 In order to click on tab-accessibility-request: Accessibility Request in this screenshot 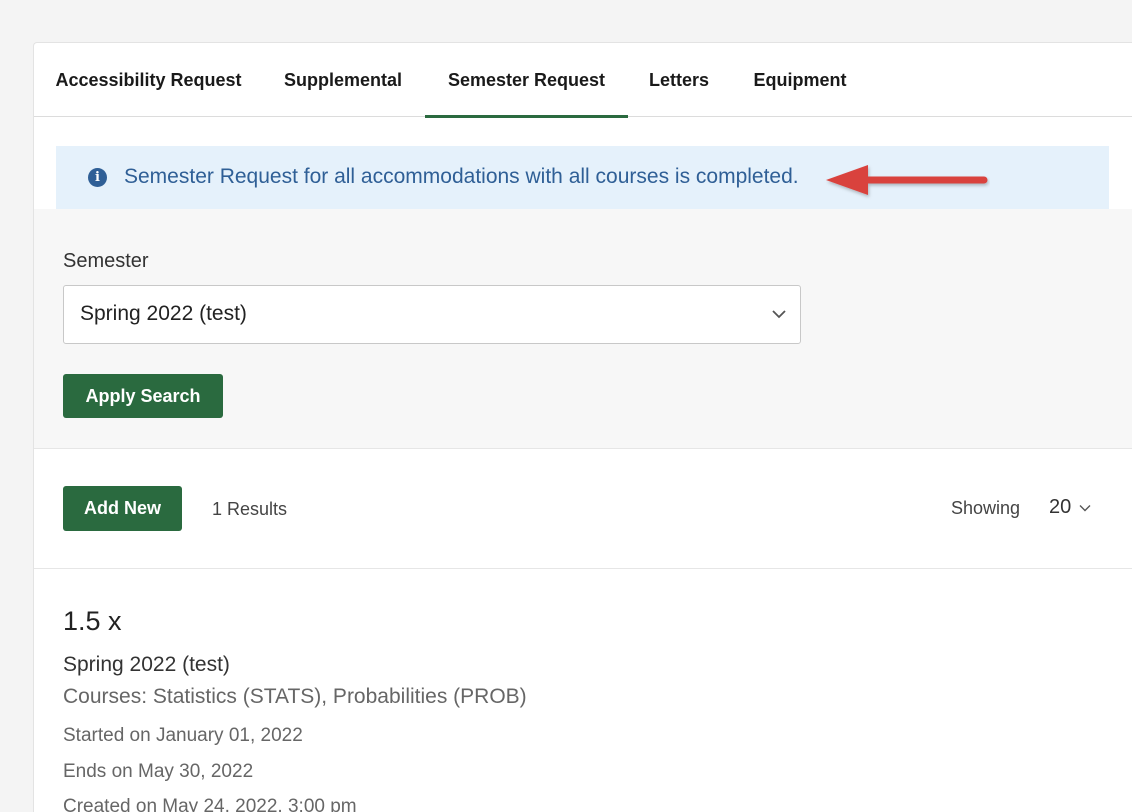, I will do `click(148, 80)`.